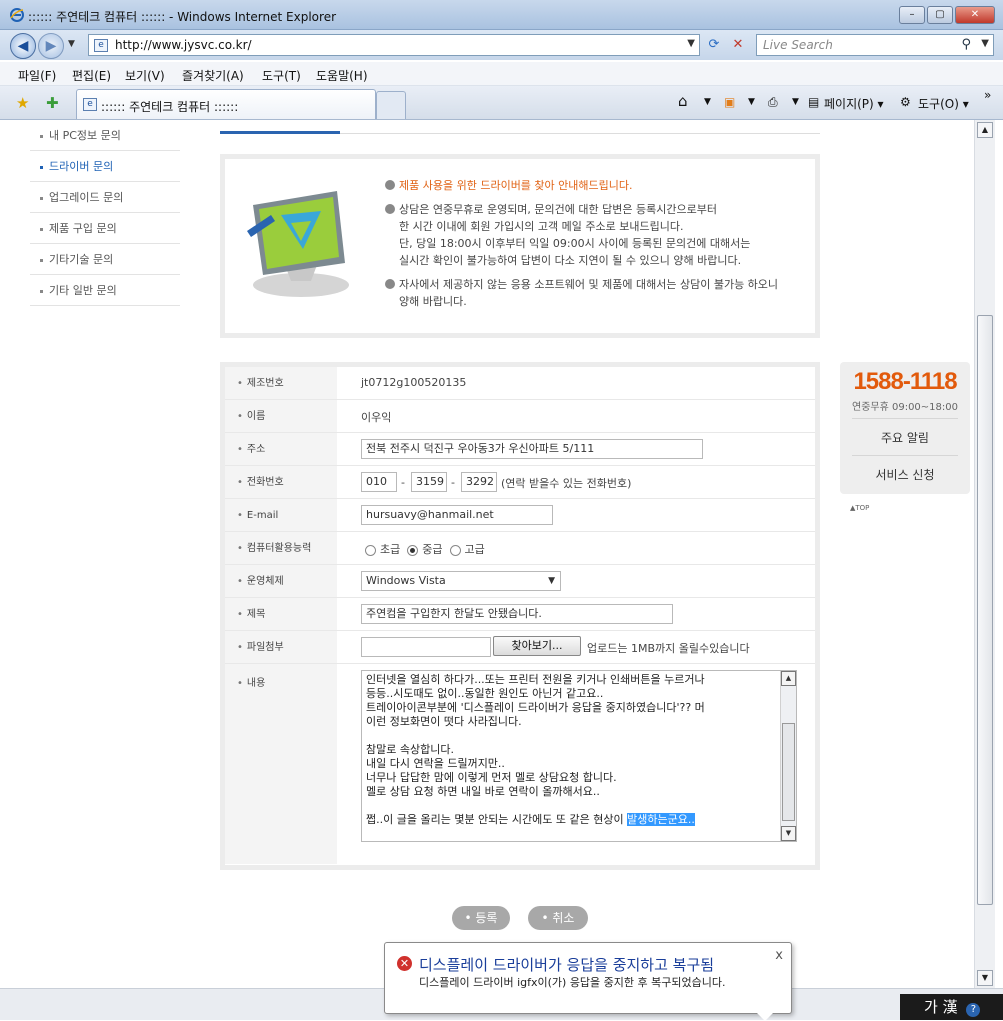  I want to click on textarea-scrollbar: ▲ ▼, so click(788, 756).